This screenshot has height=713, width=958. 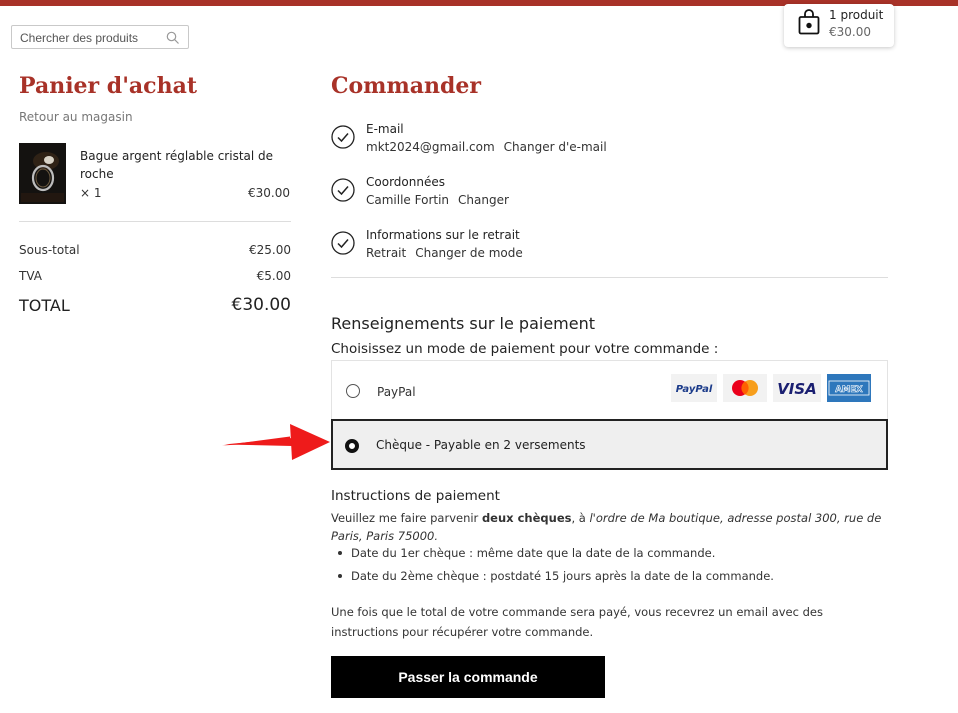 I want to click on payment-option-paypal: PayPal PayPal VISA AMEX, so click(x=609, y=389).